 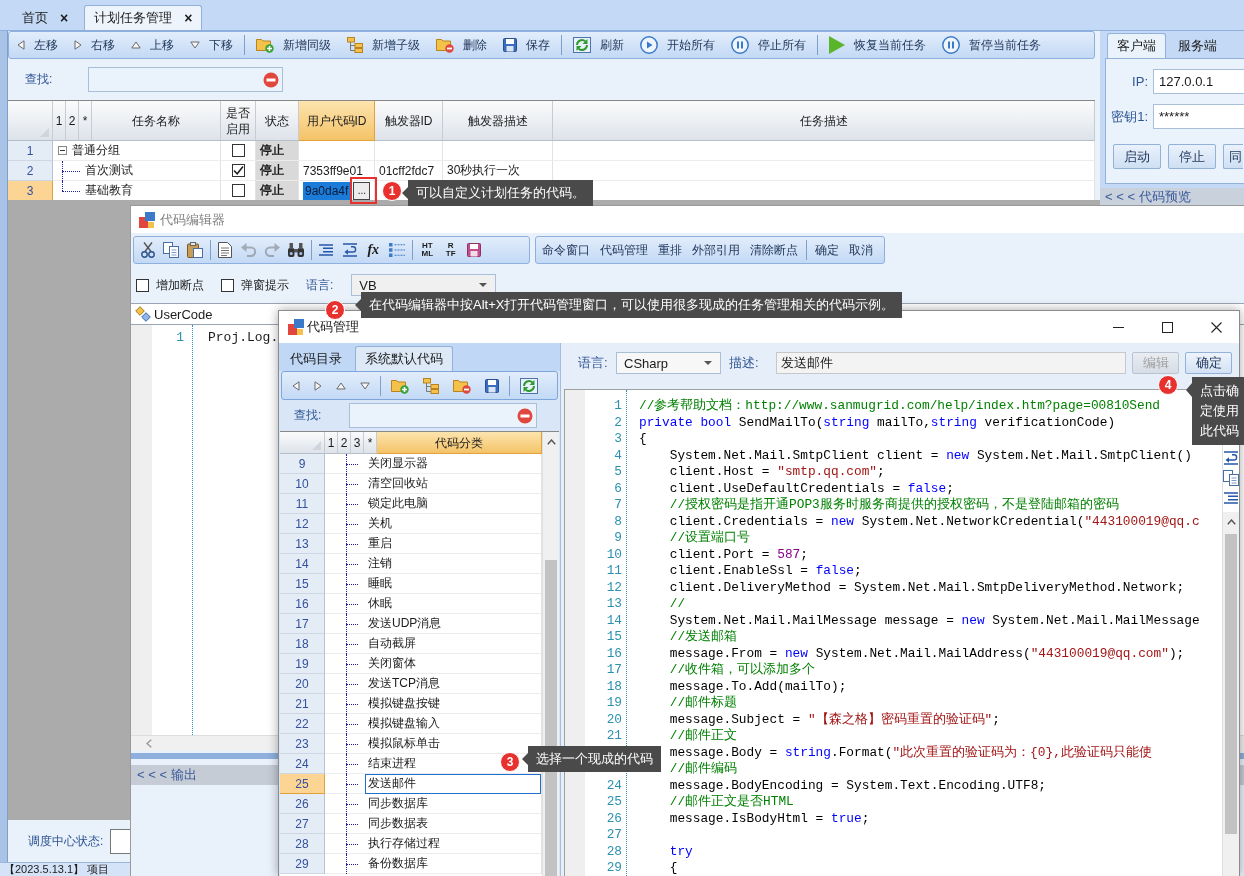 I want to click on tree-item: 基础教育, so click(x=109, y=190).